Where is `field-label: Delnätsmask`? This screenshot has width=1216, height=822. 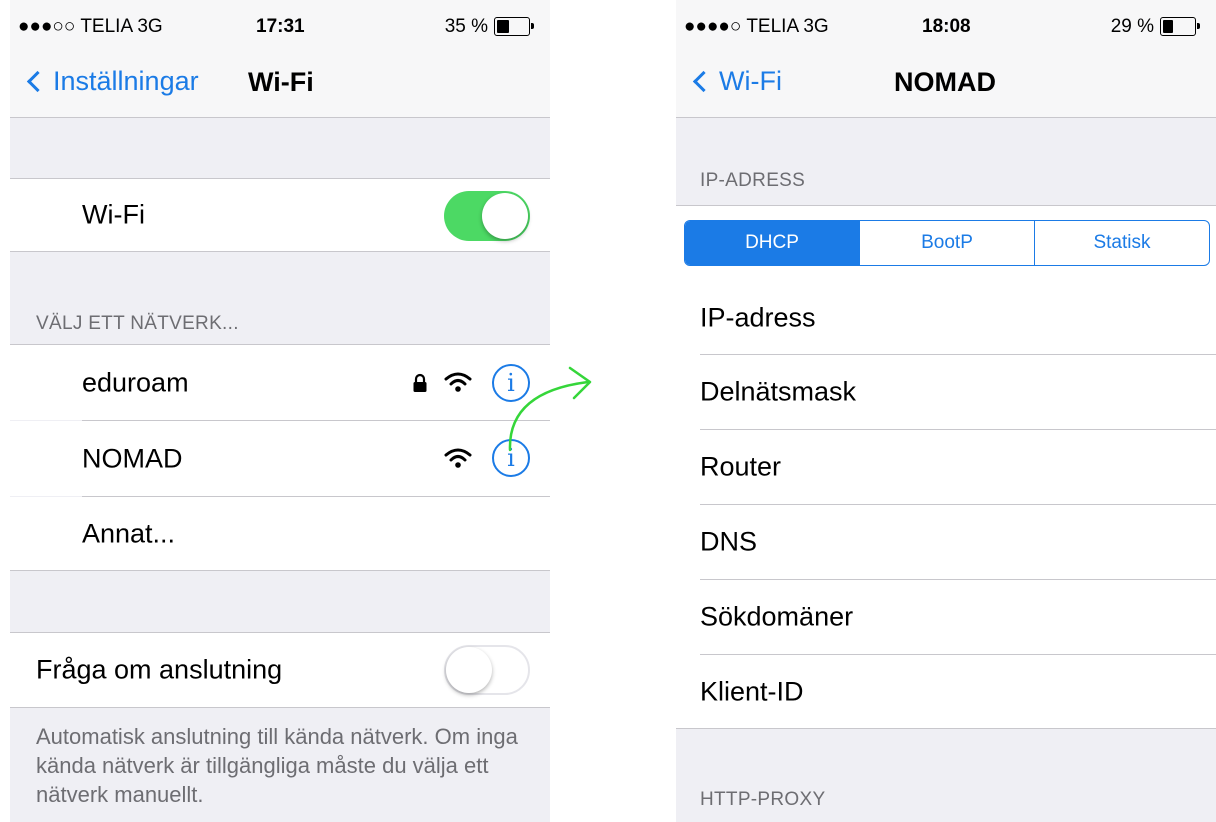
field-label: Delnätsmask is located at coordinates (778, 391).